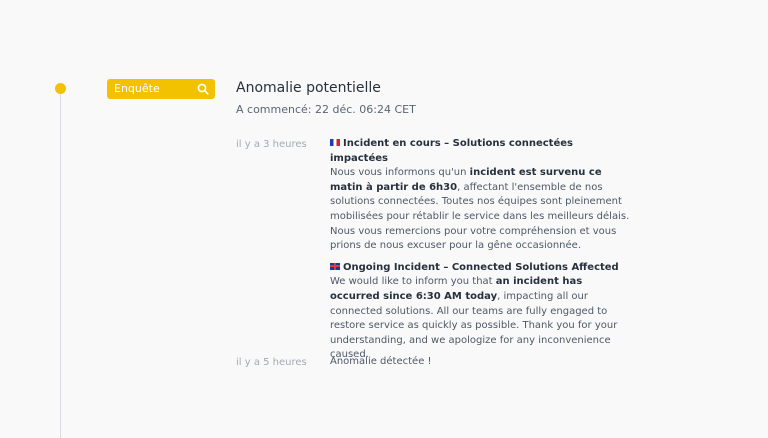  I want to click on update-timestamp: il y a 5 heures, so click(271, 362).